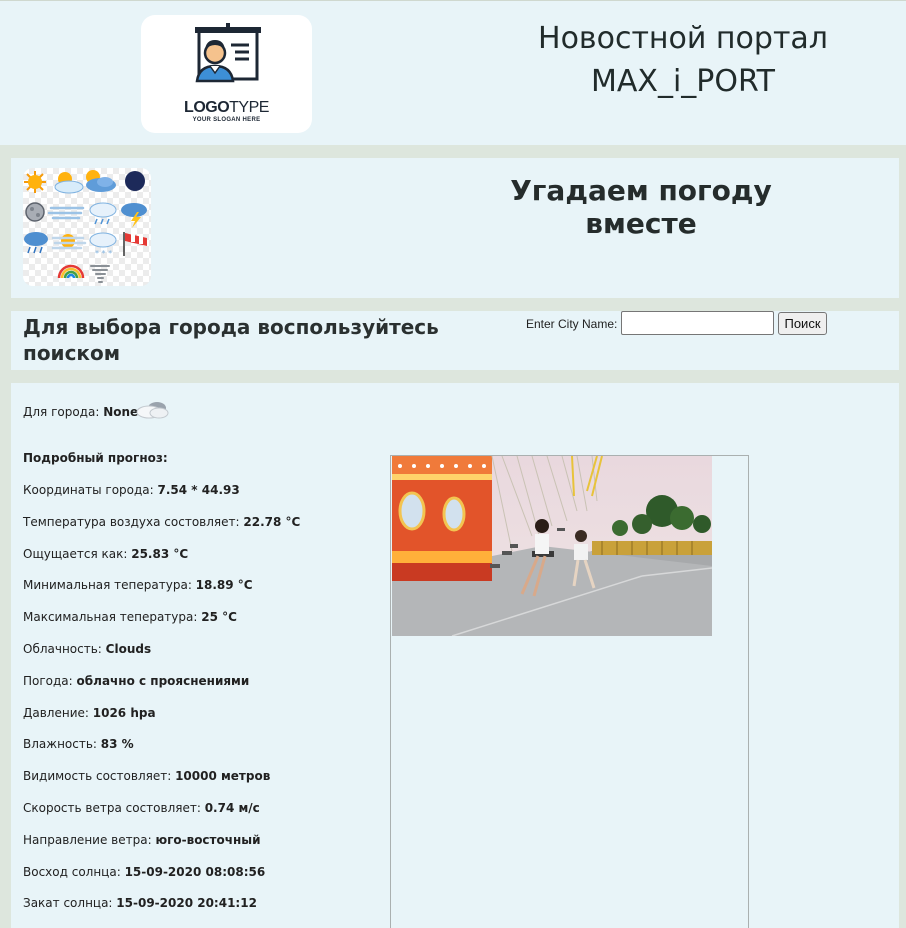 This screenshot has height=928, width=906. What do you see at coordinates (683, 60) in the screenshot?
I see `portal-title: Новостной портал MAX_i_PORT` at bounding box center [683, 60].